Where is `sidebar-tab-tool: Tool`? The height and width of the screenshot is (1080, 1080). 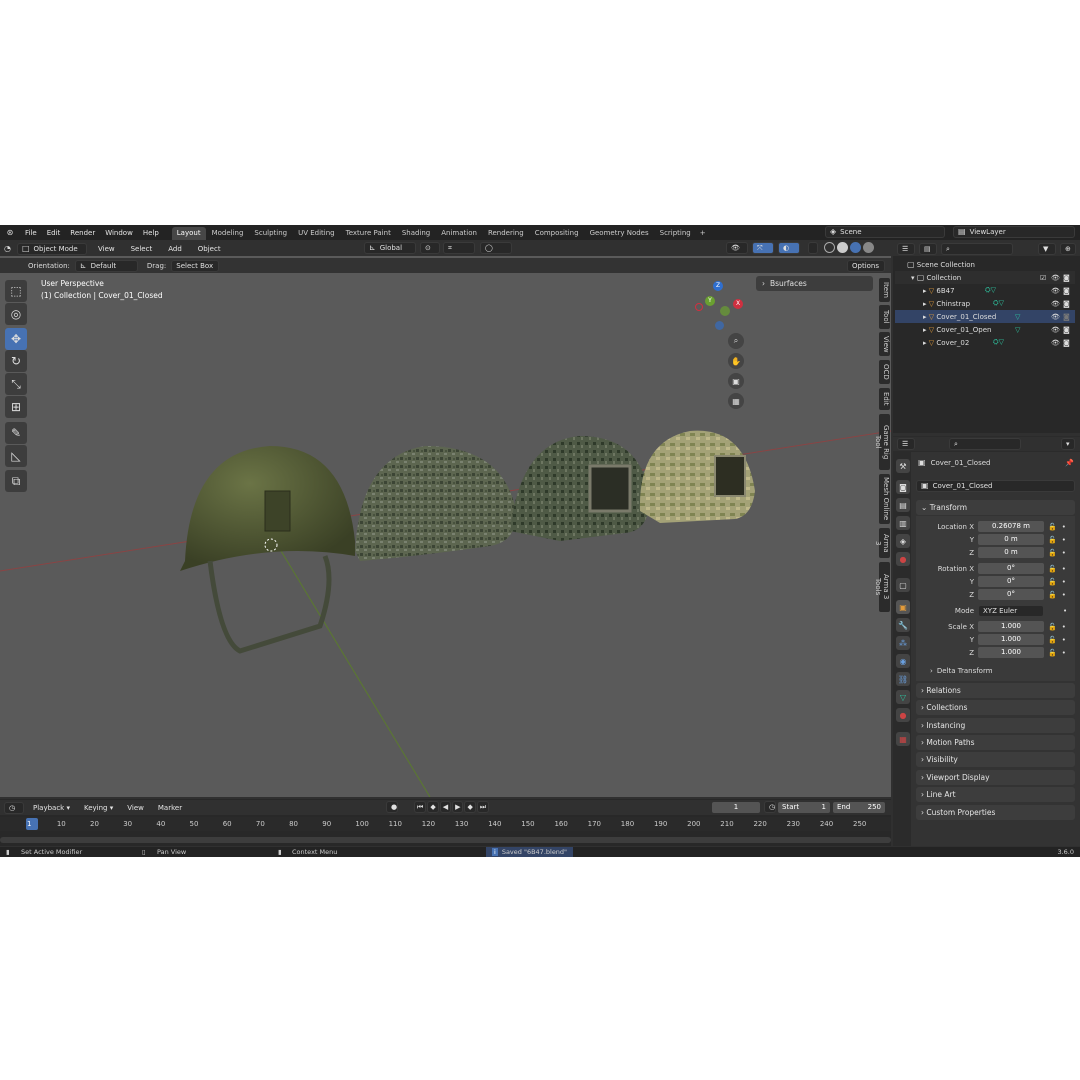
sidebar-tab-tool: Tool is located at coordinates (884, 317).